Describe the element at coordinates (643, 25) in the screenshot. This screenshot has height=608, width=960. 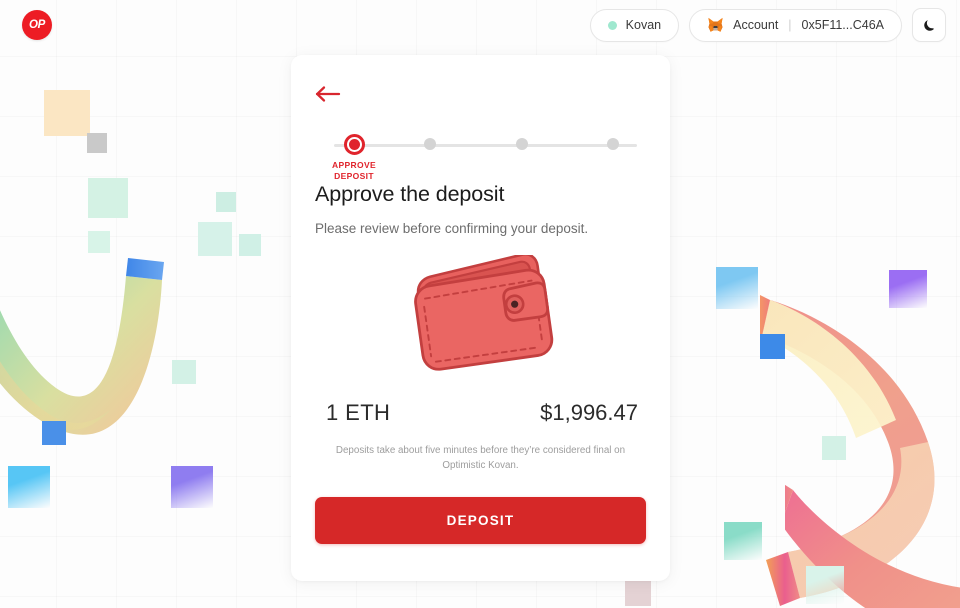
I see `network-label: Kovan` at that location.